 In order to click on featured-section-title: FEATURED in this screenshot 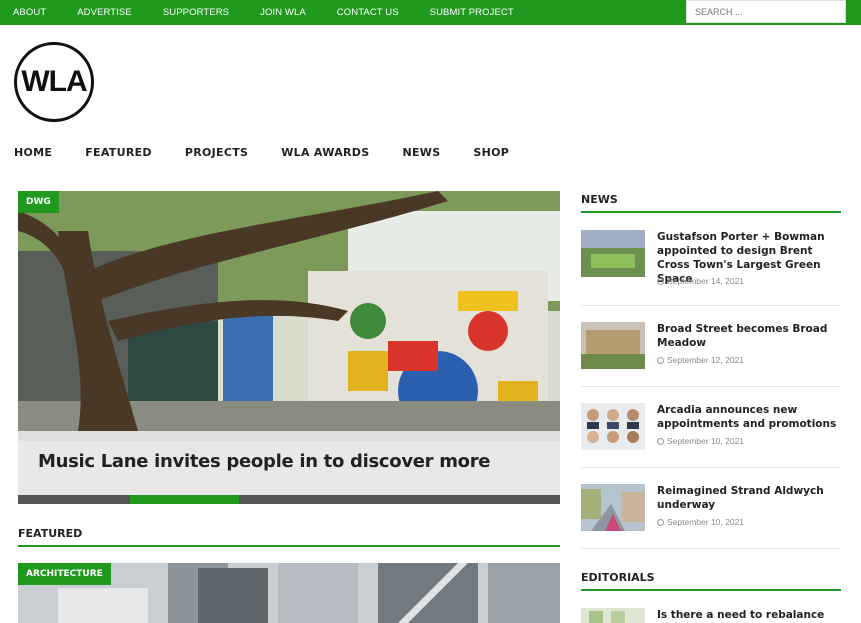, I will do `click(50, 533)`.